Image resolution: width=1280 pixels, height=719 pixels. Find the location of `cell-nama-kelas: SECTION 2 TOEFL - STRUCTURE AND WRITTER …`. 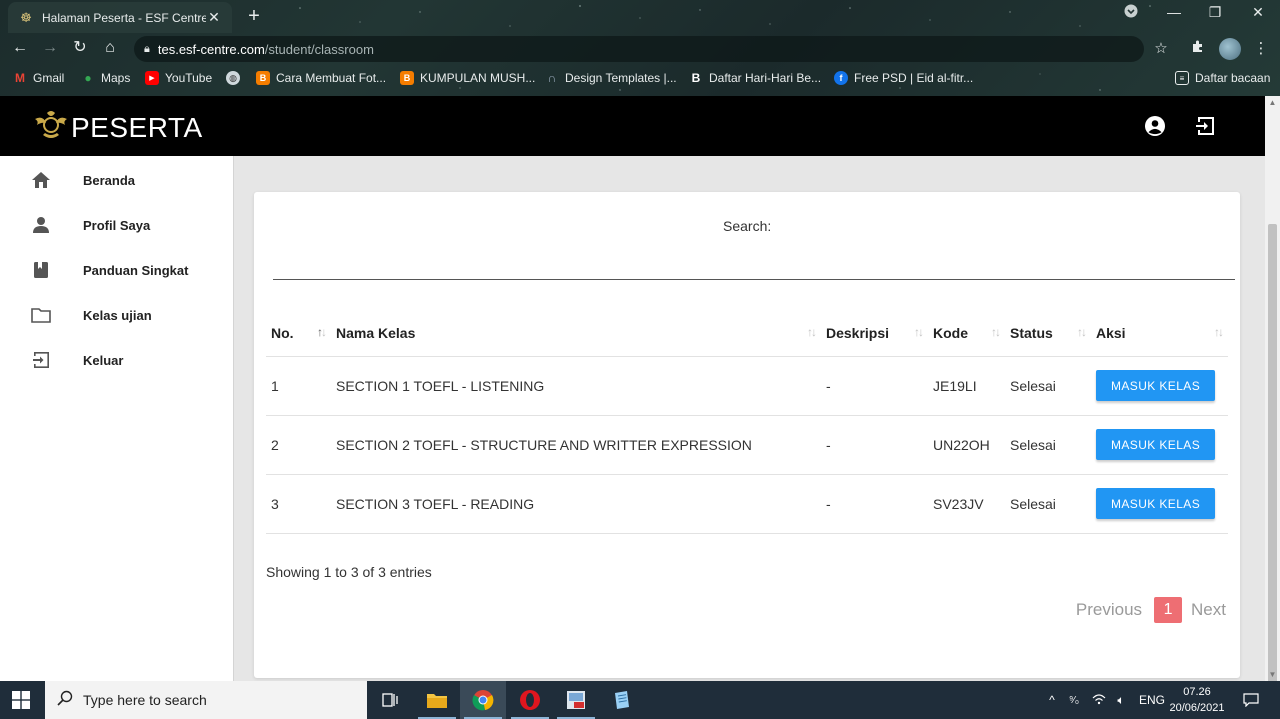

cell-nama-kelas: SECTION 2 TOEFL - STRUCTURE AND WRITTER … is located at coordinates (576, 445).